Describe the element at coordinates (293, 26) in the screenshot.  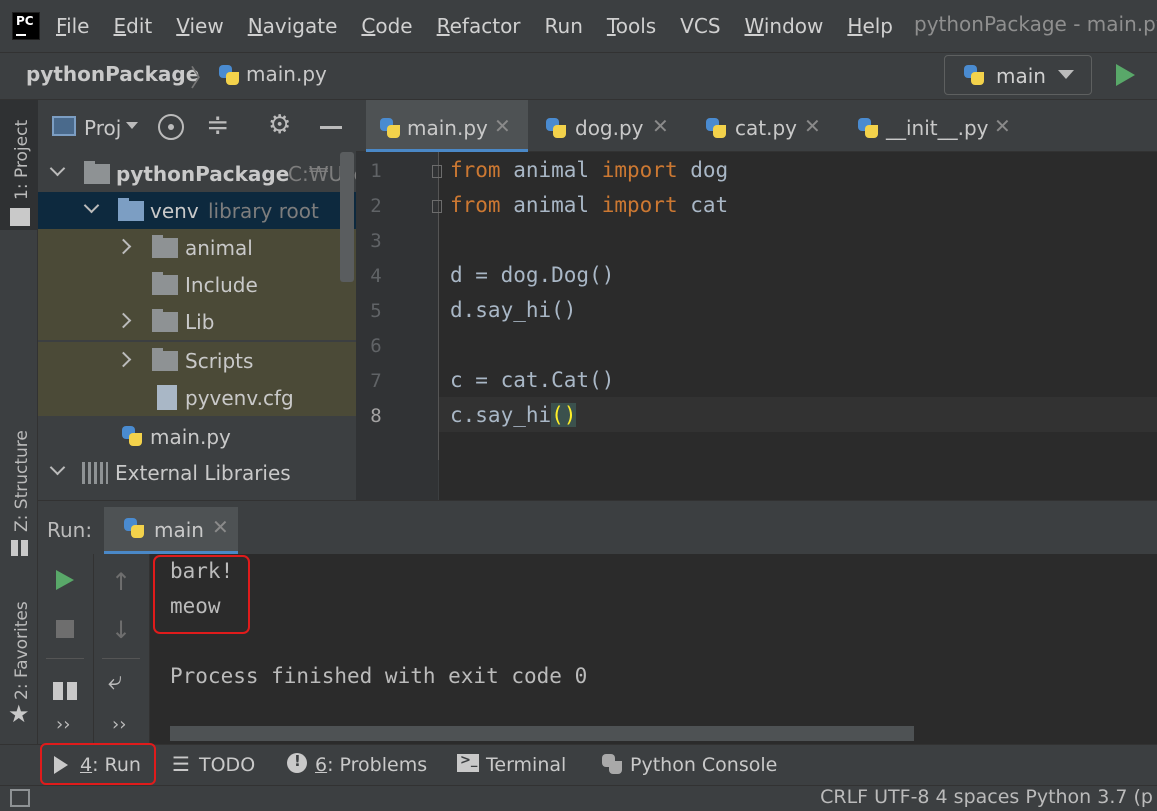
I see `menu-navigate: Navigate` at that location.